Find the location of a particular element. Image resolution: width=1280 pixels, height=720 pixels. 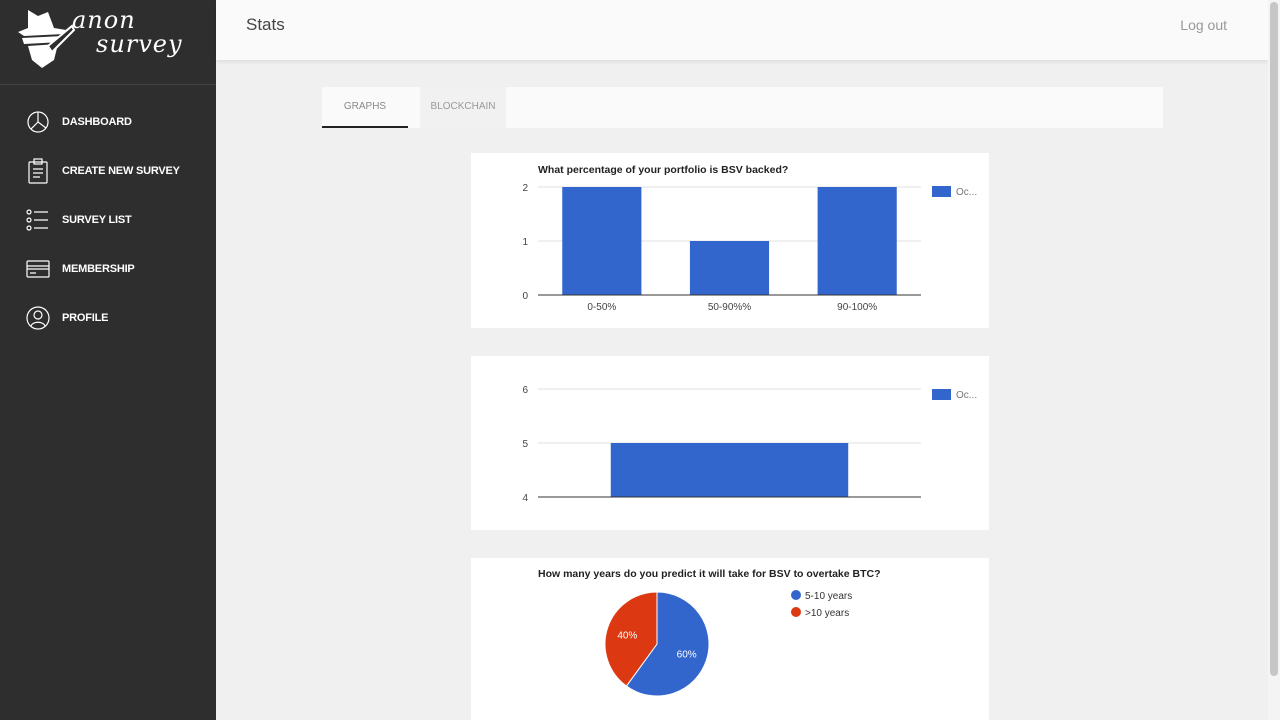

pie-chart-icon is located at coordinates (38, 122).